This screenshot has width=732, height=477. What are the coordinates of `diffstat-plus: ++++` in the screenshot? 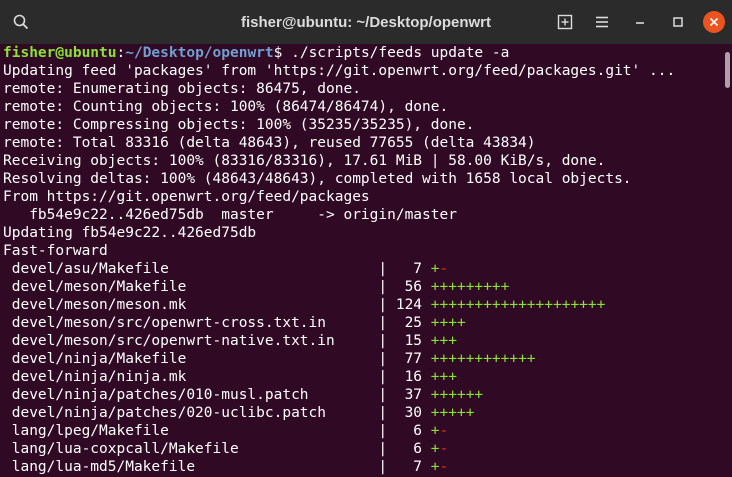 It's located at (448, 323).